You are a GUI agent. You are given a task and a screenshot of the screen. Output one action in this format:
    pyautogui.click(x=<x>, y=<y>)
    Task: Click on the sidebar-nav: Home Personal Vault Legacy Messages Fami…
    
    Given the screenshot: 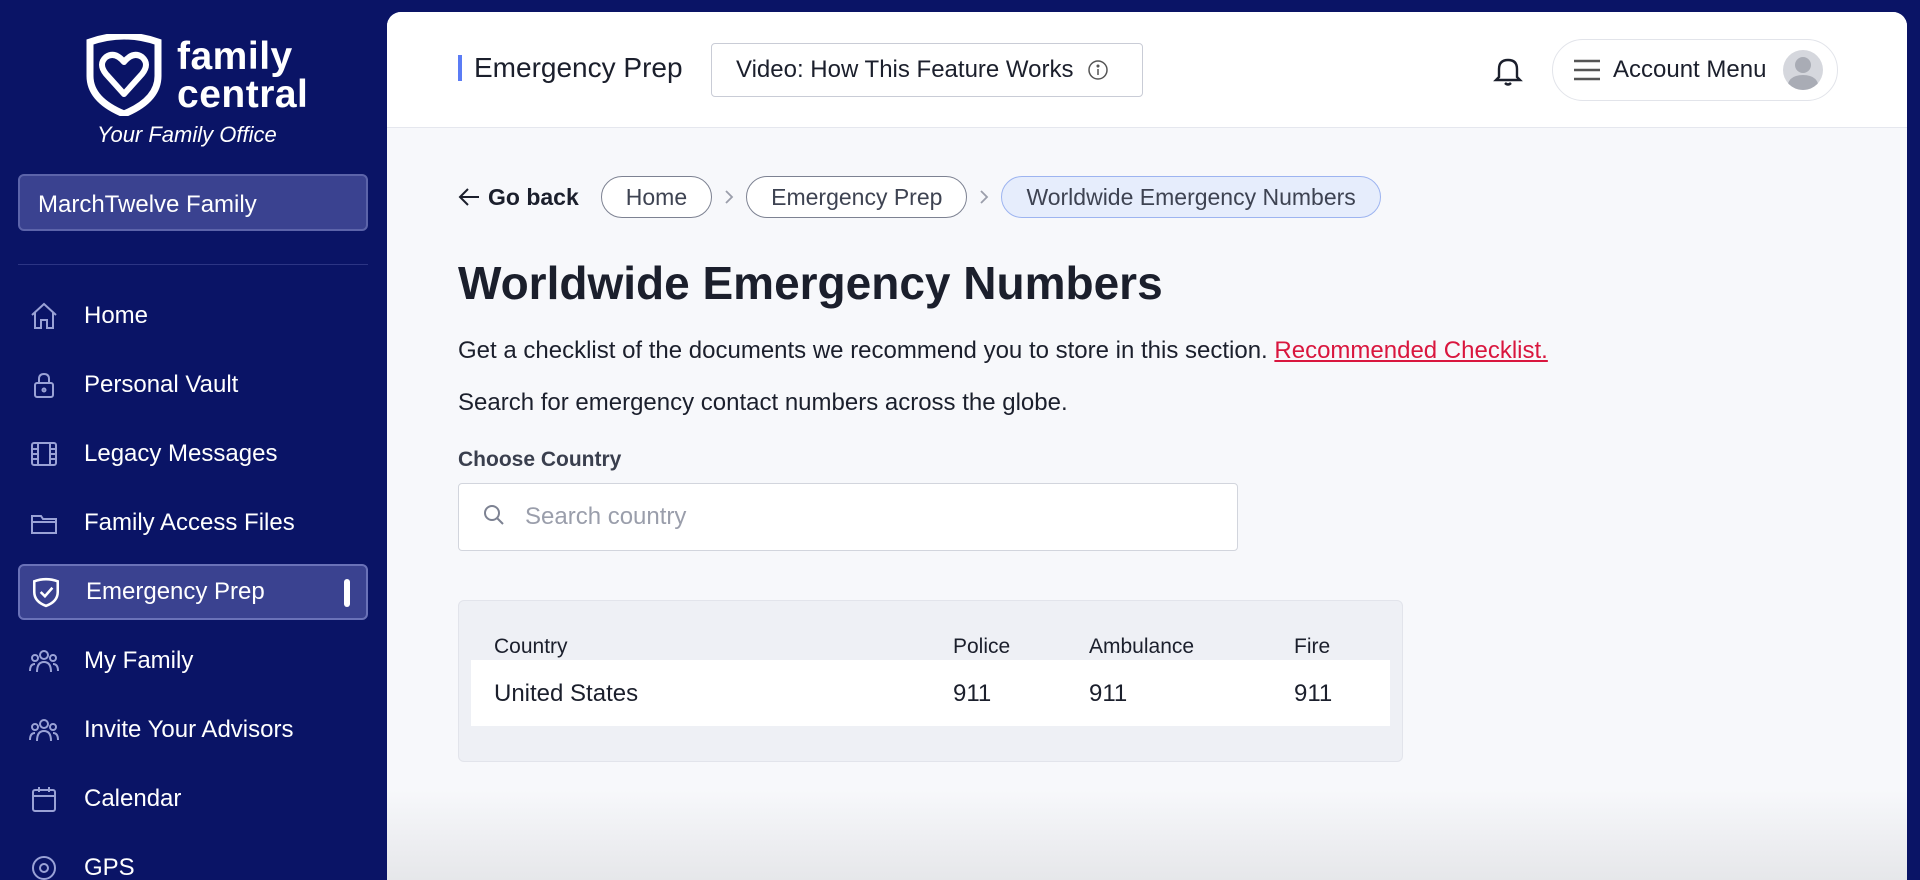 What is the action you would take?
    pyautogui.click(x=193, y=584)
    